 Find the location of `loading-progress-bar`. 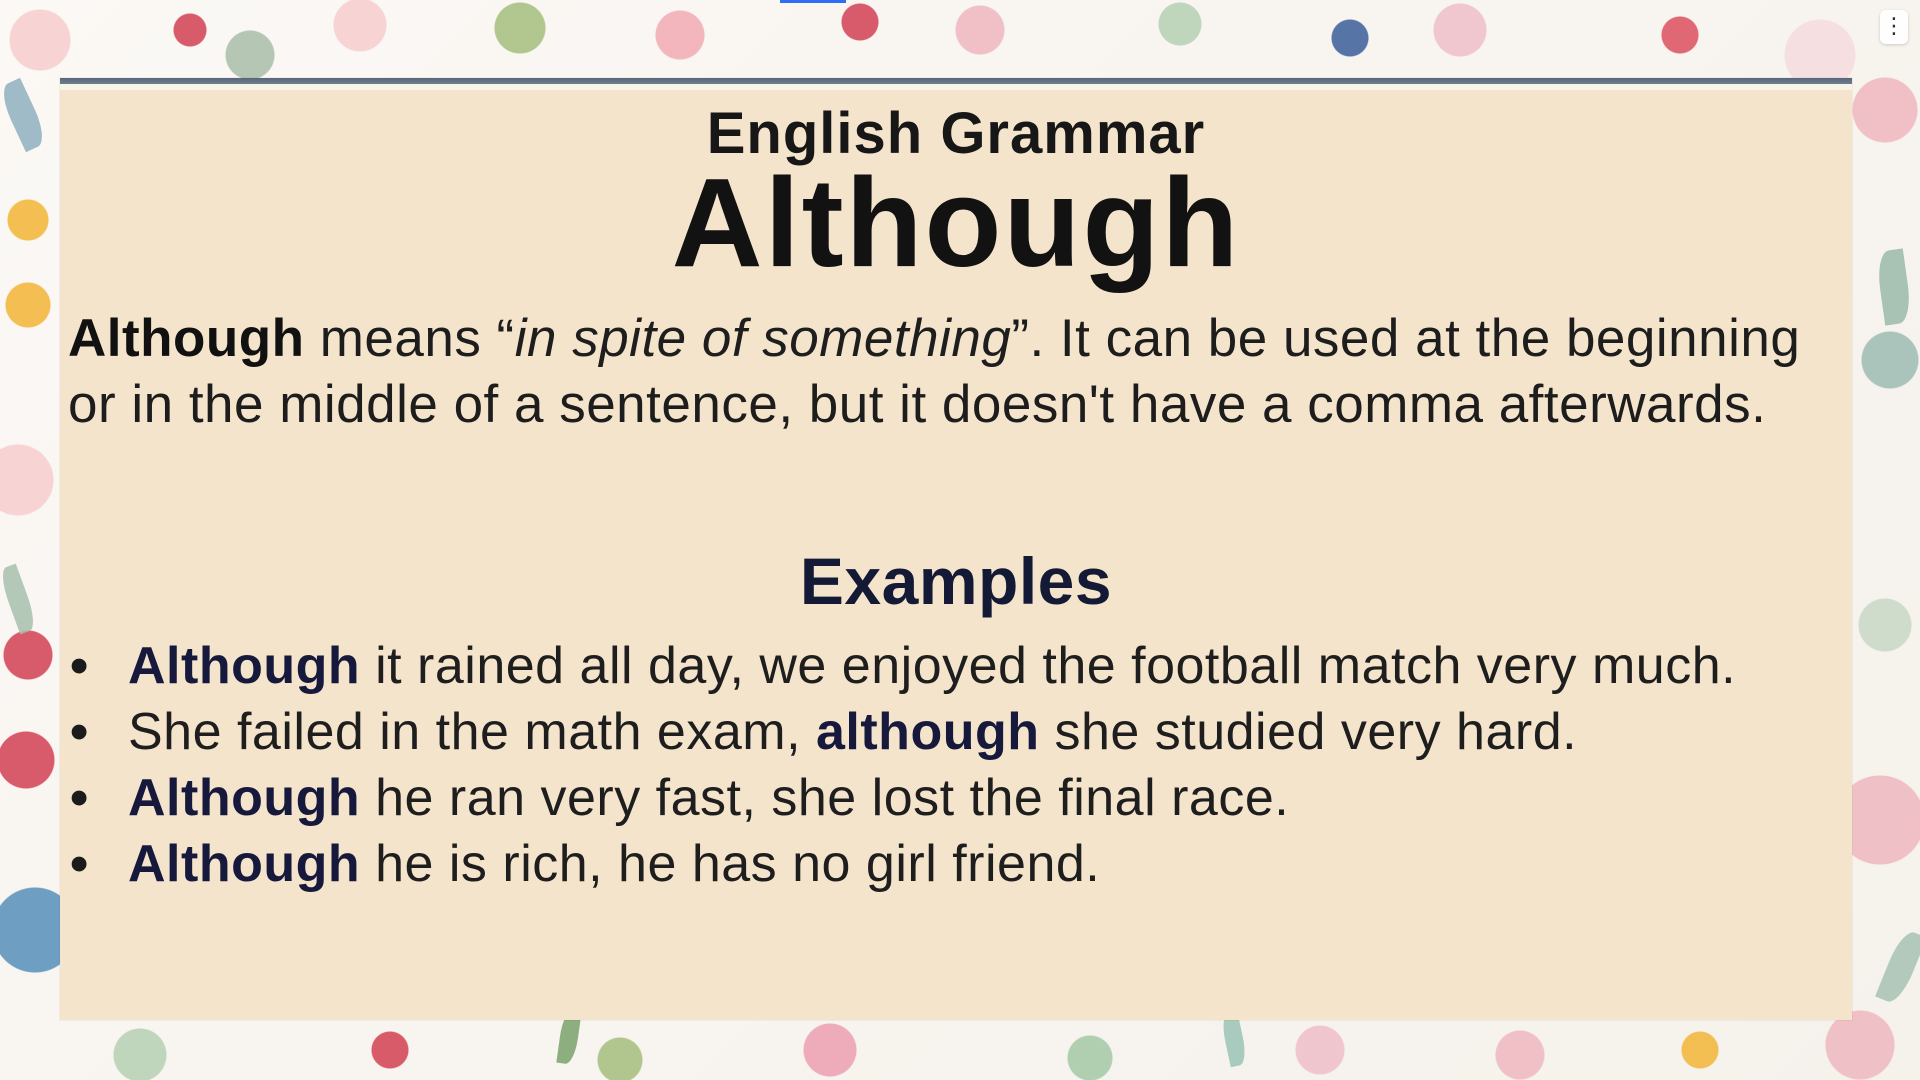

loading-progress-bar is located at coordinates (813, 1).